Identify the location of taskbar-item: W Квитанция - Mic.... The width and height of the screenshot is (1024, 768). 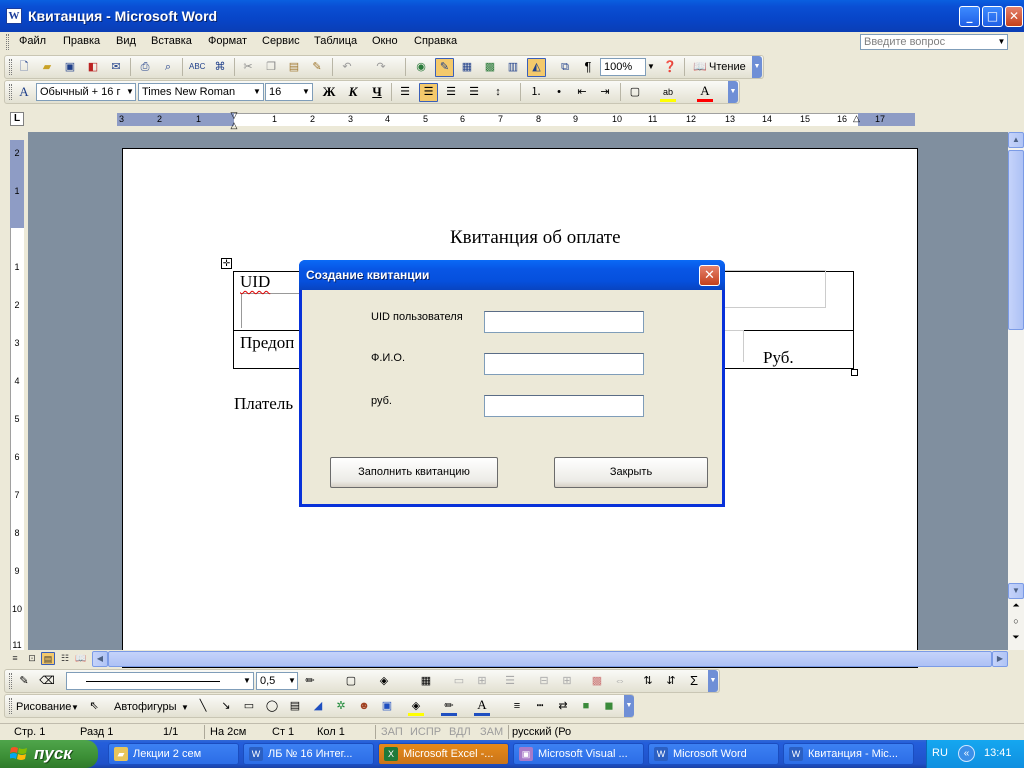
(848, 754).